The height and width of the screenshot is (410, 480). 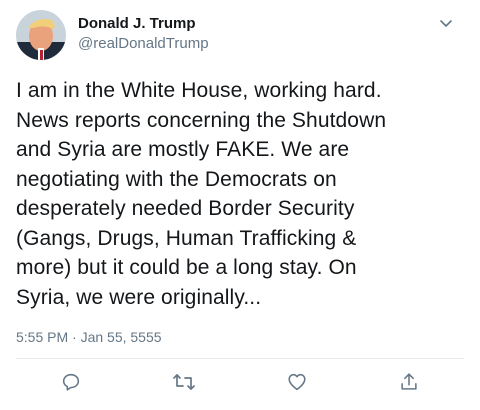 I want to click on like-button, so click(x=297, y=382).